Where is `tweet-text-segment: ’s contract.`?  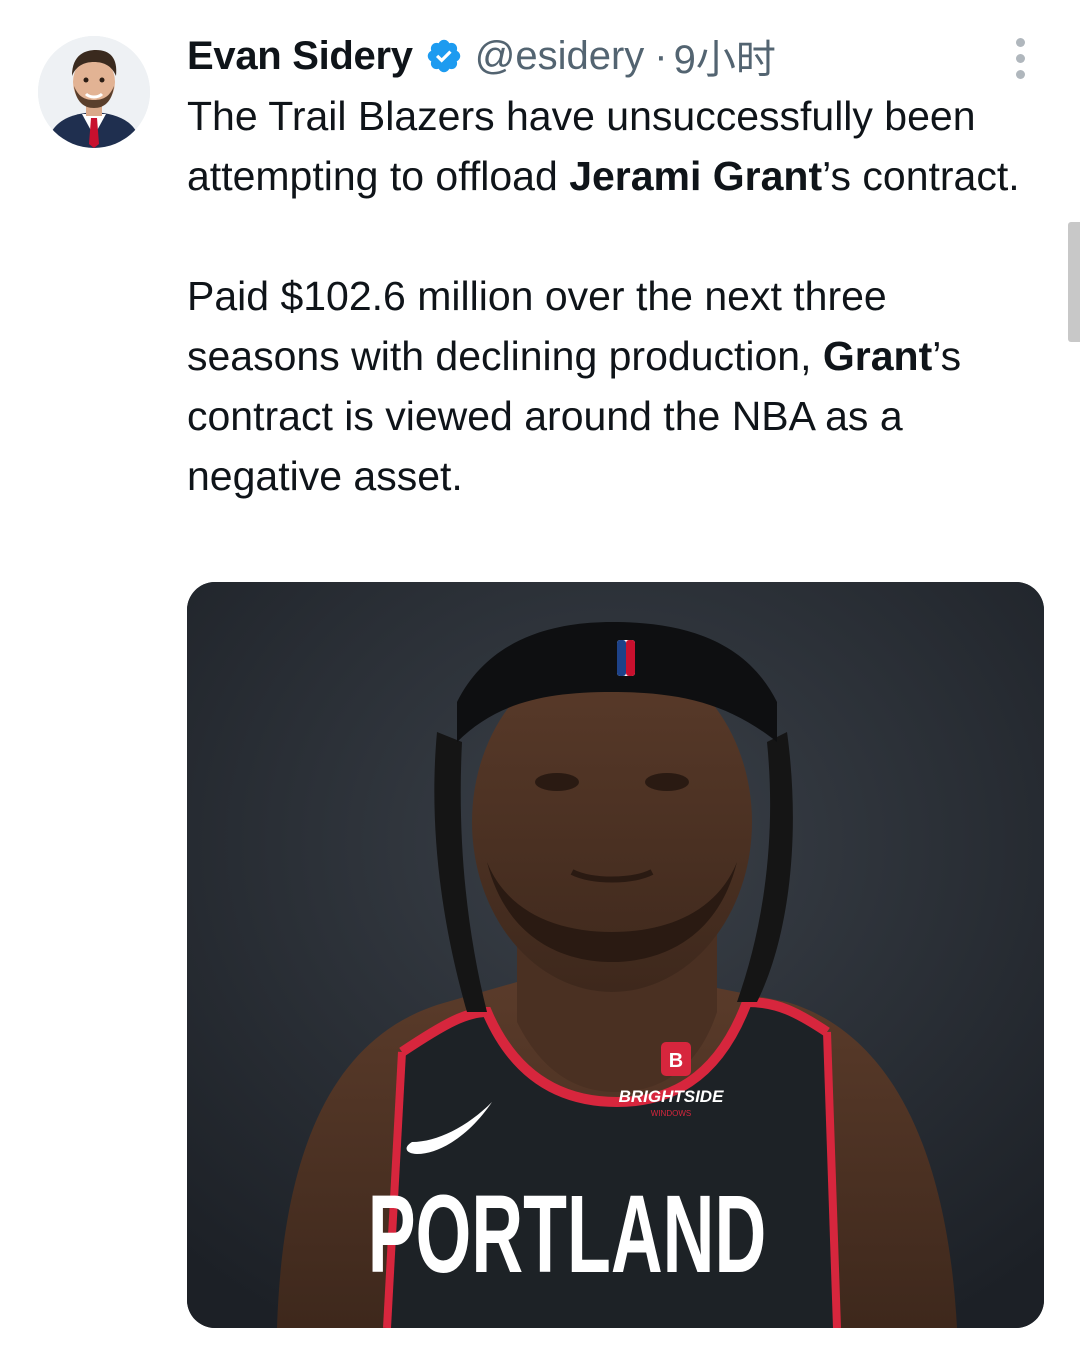
tweet-text-segment: ’s contract. is located at coordinates (921, 176).